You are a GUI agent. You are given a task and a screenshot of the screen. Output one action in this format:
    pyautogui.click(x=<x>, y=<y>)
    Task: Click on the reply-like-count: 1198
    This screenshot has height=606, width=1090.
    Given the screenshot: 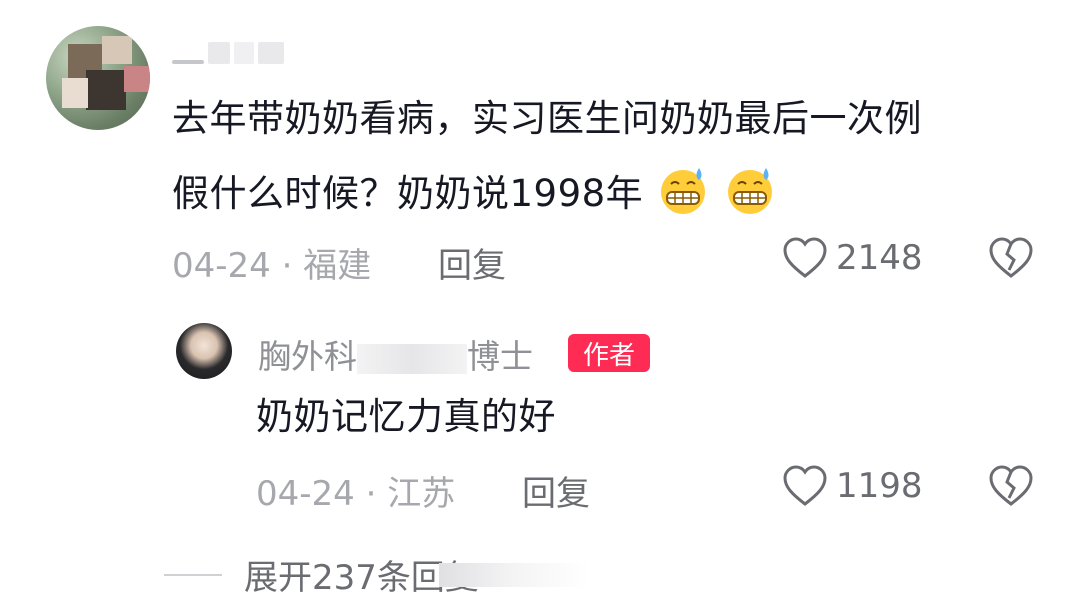 What is the action you would take?
    pyautogui.click(x=879, y=486)
    